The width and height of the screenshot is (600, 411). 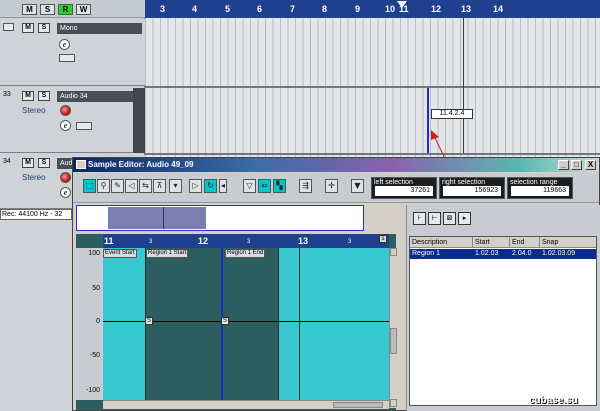 What do you see at coordinates (525, 254) in the screenshot?
I see `region-end: 2.04.0` at bounding box center [525, 254].